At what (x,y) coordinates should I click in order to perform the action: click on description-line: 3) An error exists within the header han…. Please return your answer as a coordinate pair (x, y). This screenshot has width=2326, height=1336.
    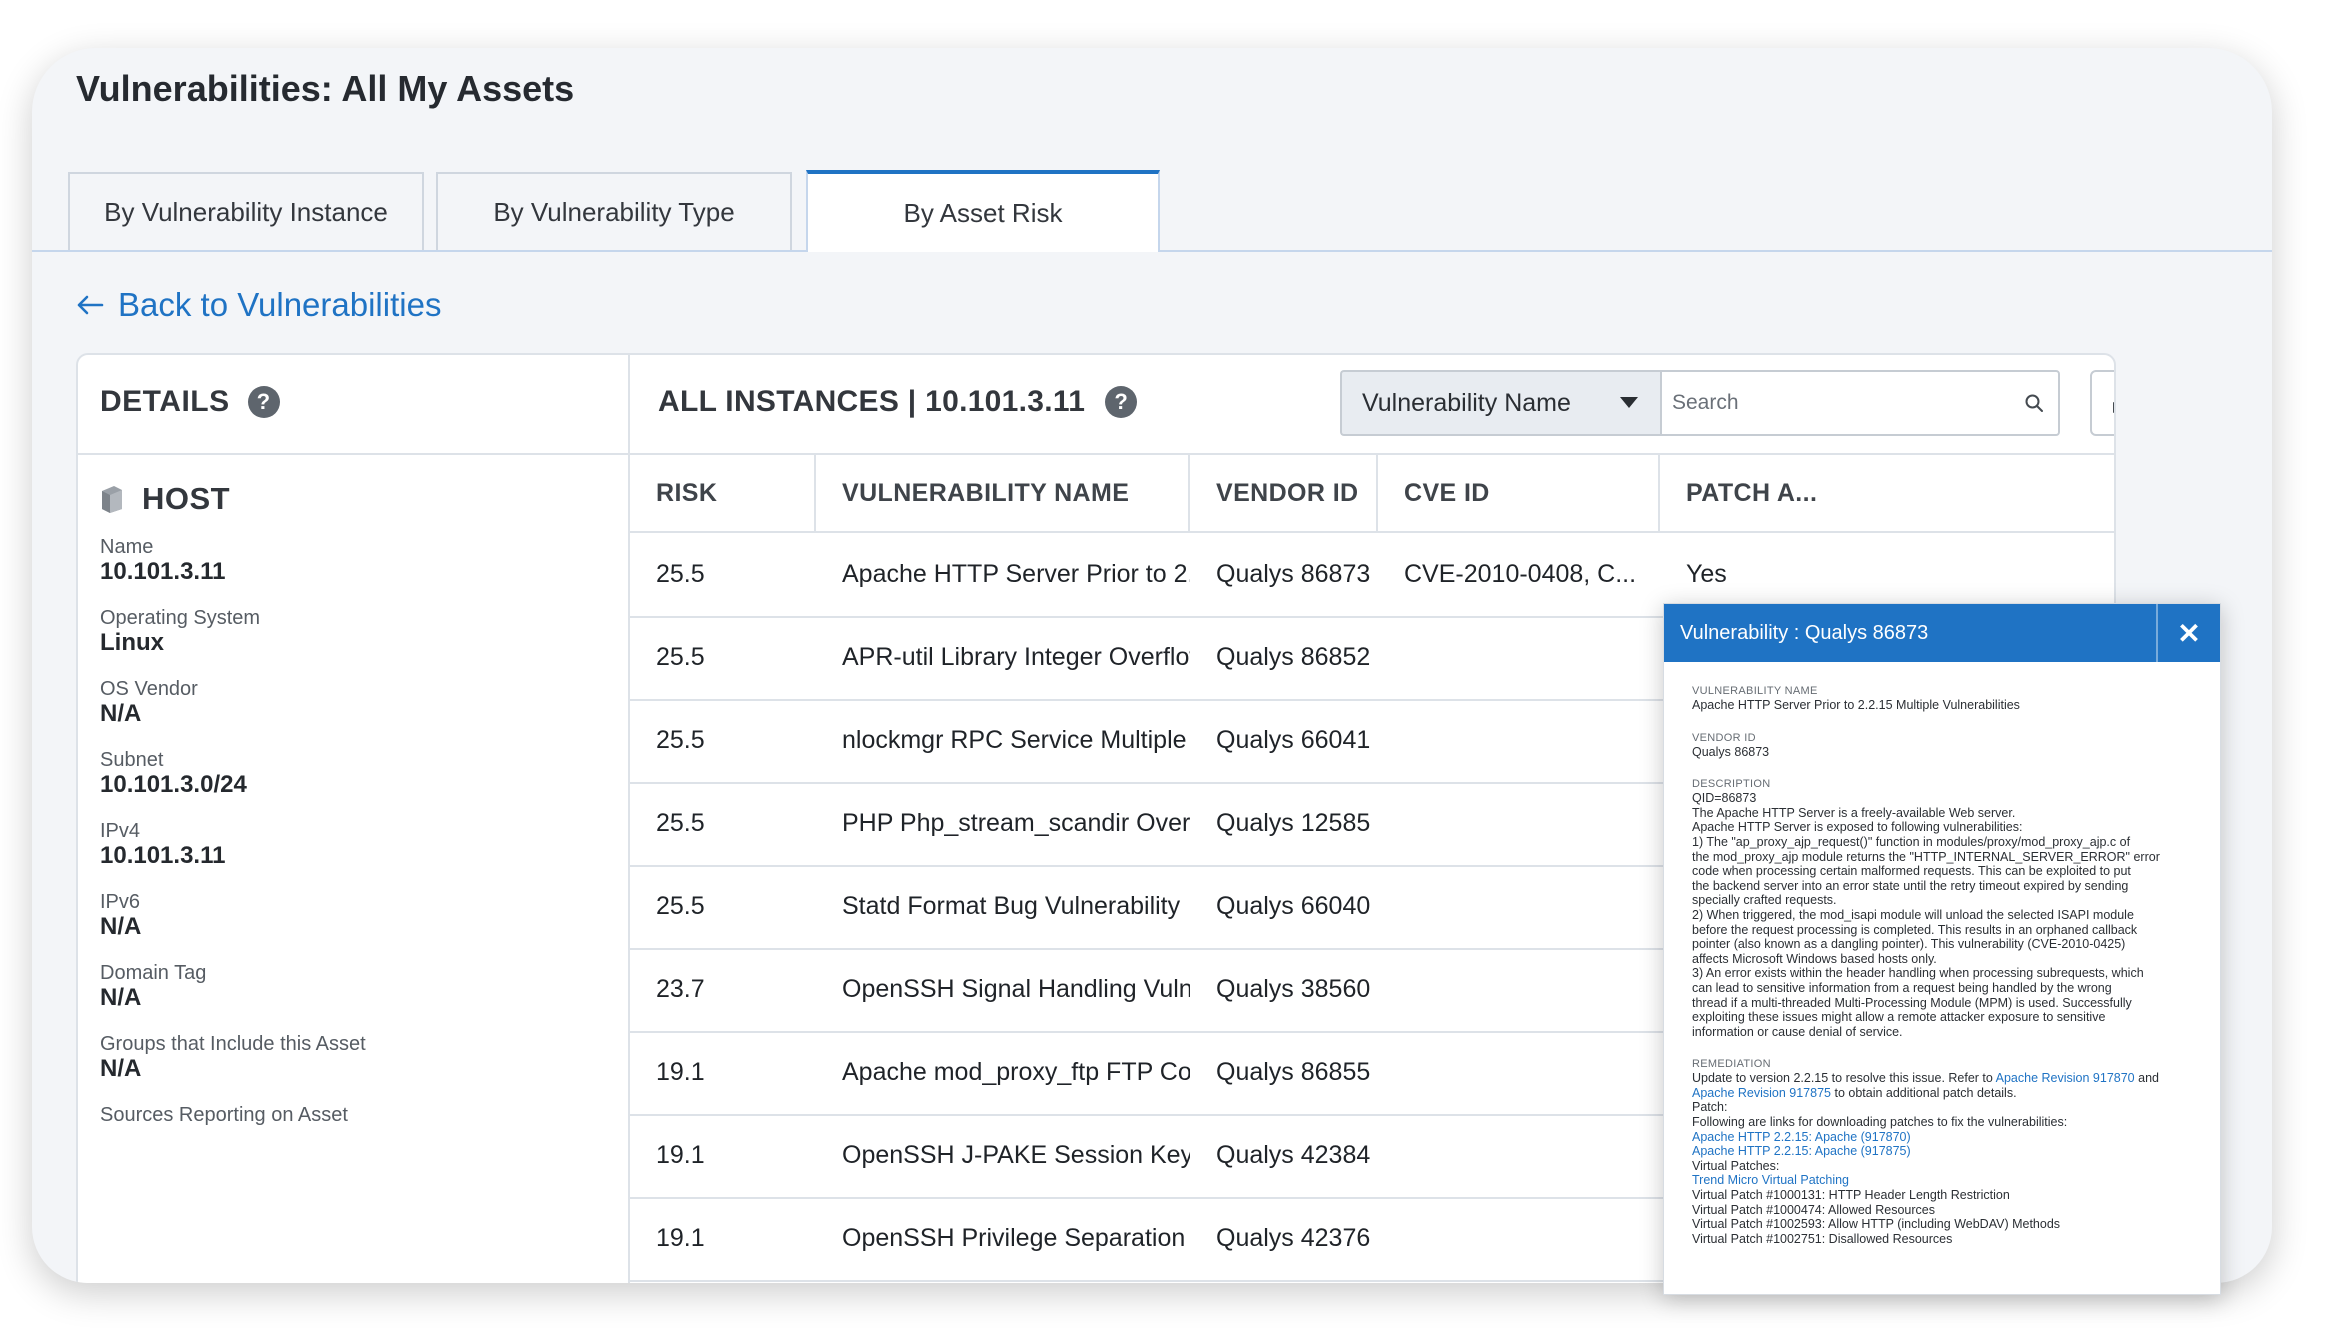
    Looking at the image, I should click on (1918, 973).